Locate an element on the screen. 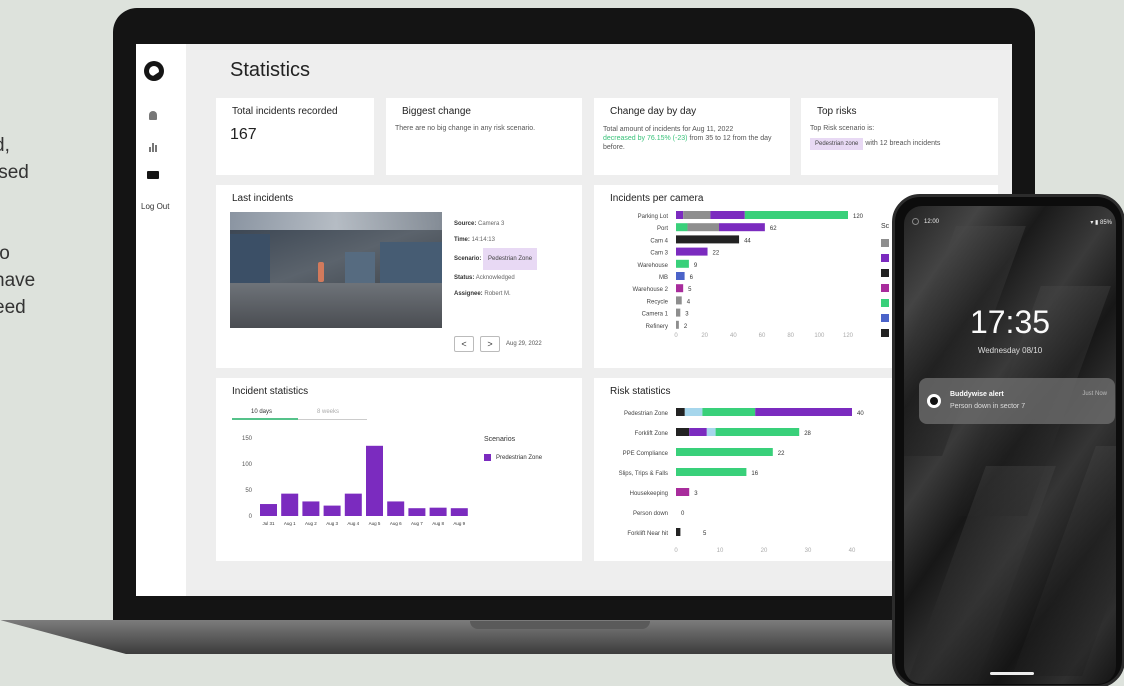  battery-indicator: ▾ ▮ 85% is located at coordinates (1101, 223).